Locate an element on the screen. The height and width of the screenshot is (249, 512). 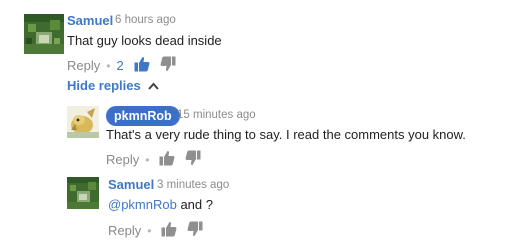
reply-text-rest: and ? is located at coordinates (194, 204).